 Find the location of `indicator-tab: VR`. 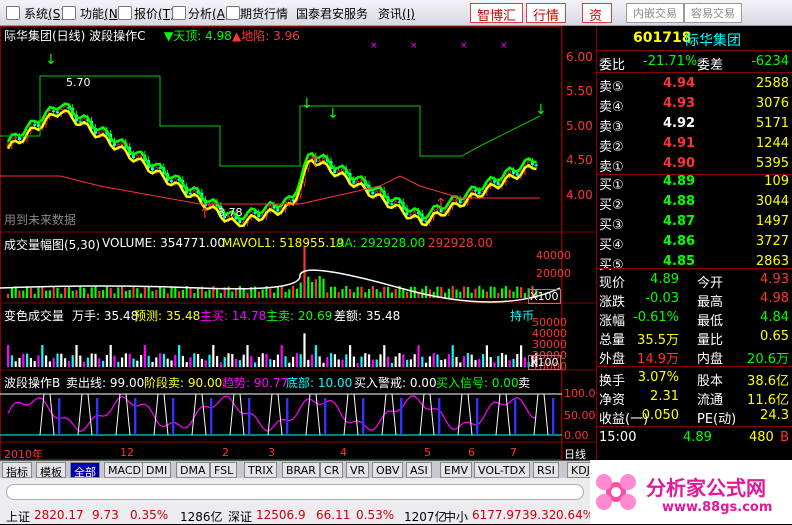

indicator-tab: VR is located at coordinates (358, 470).